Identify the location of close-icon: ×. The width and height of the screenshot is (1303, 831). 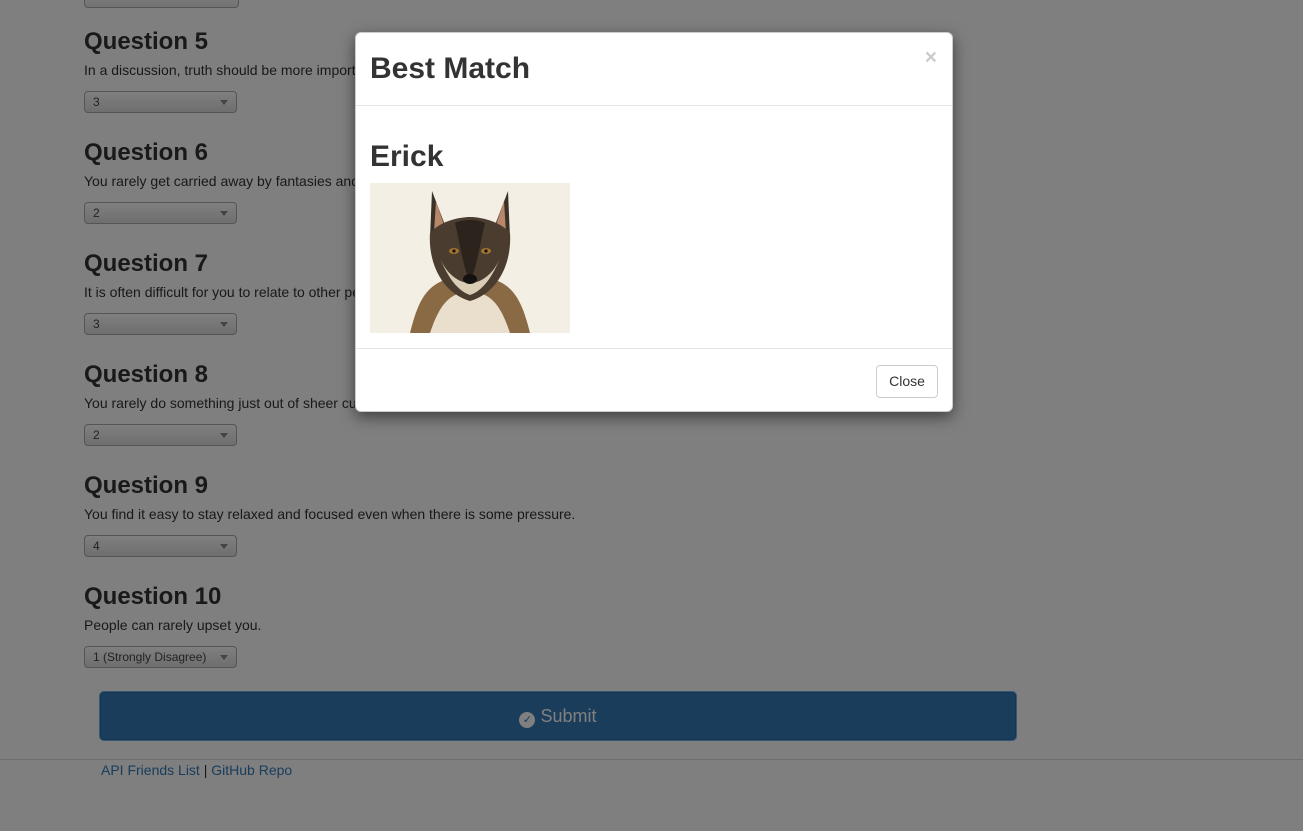
(931, 57).